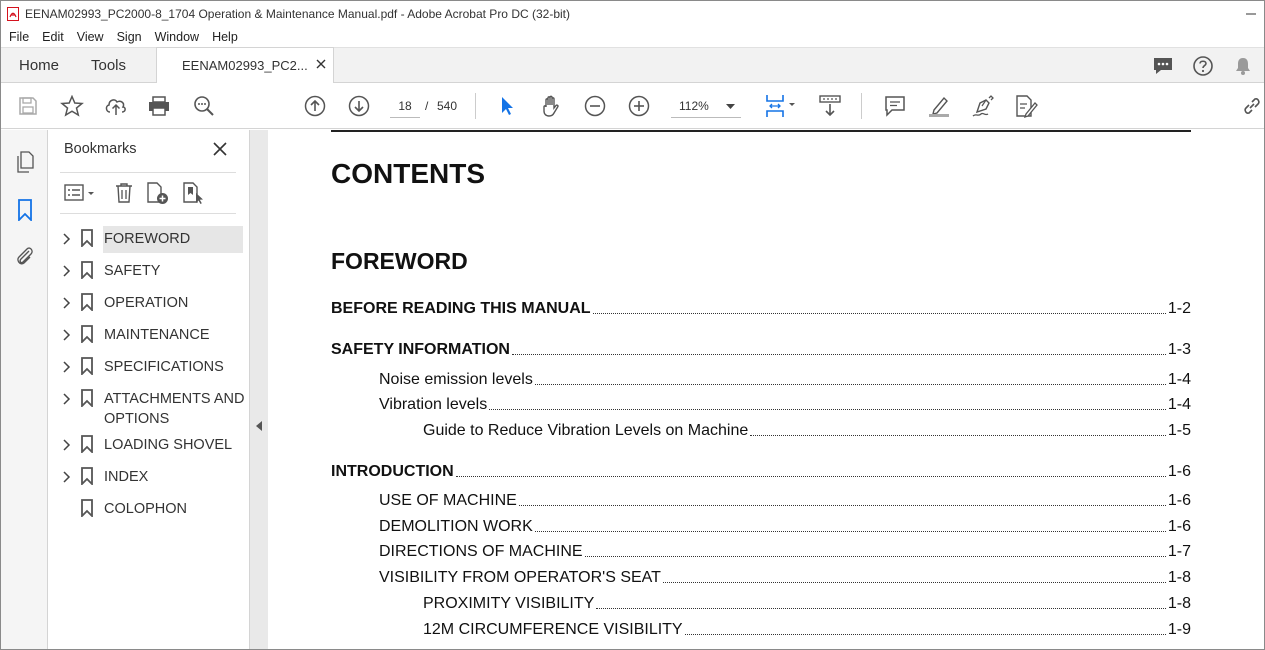 The image size is (1265, 650). I want to click on comment-bubble-icon, so click(1163, 66).